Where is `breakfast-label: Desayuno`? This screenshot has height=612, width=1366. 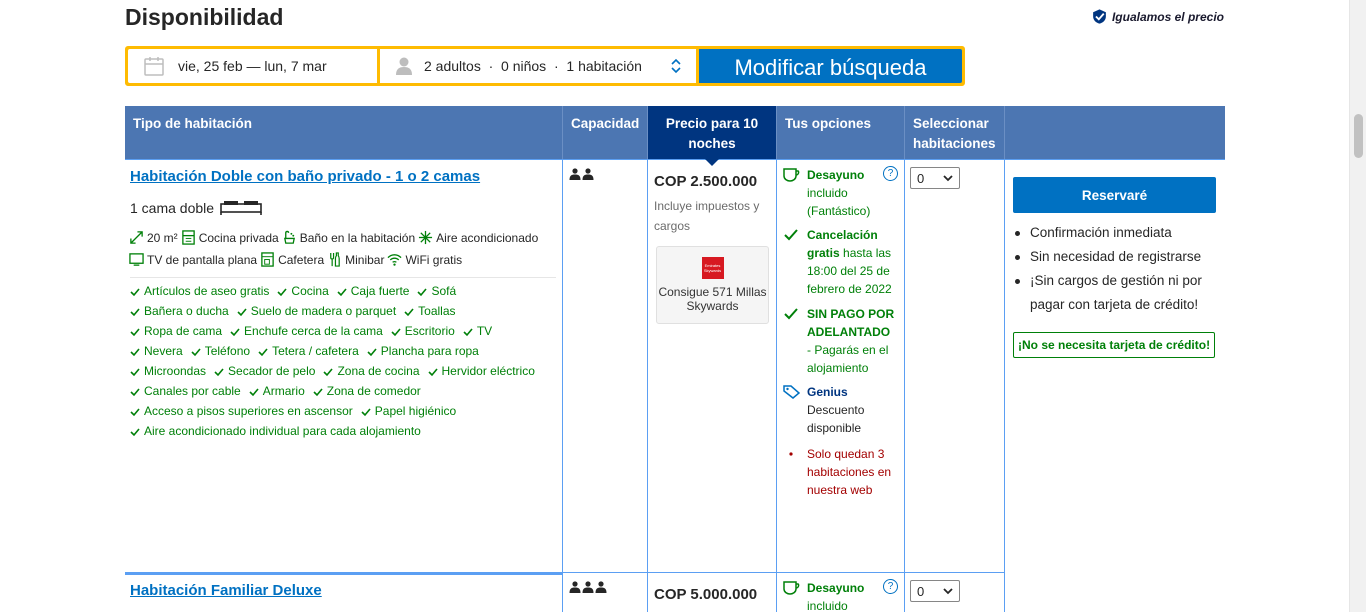 breakfast-label: Desayuno is located at coordinates (836, 175).